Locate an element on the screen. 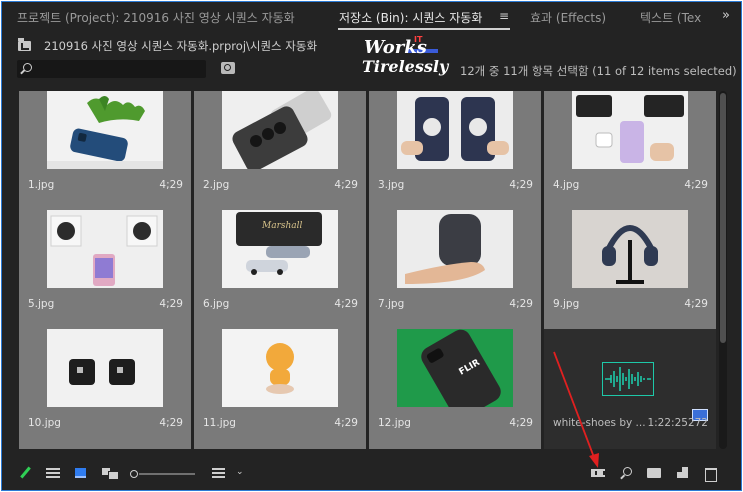 This screenshot has width=743, height=492. watermark-line2: Tirelessly is located at coordinates (405, 66).